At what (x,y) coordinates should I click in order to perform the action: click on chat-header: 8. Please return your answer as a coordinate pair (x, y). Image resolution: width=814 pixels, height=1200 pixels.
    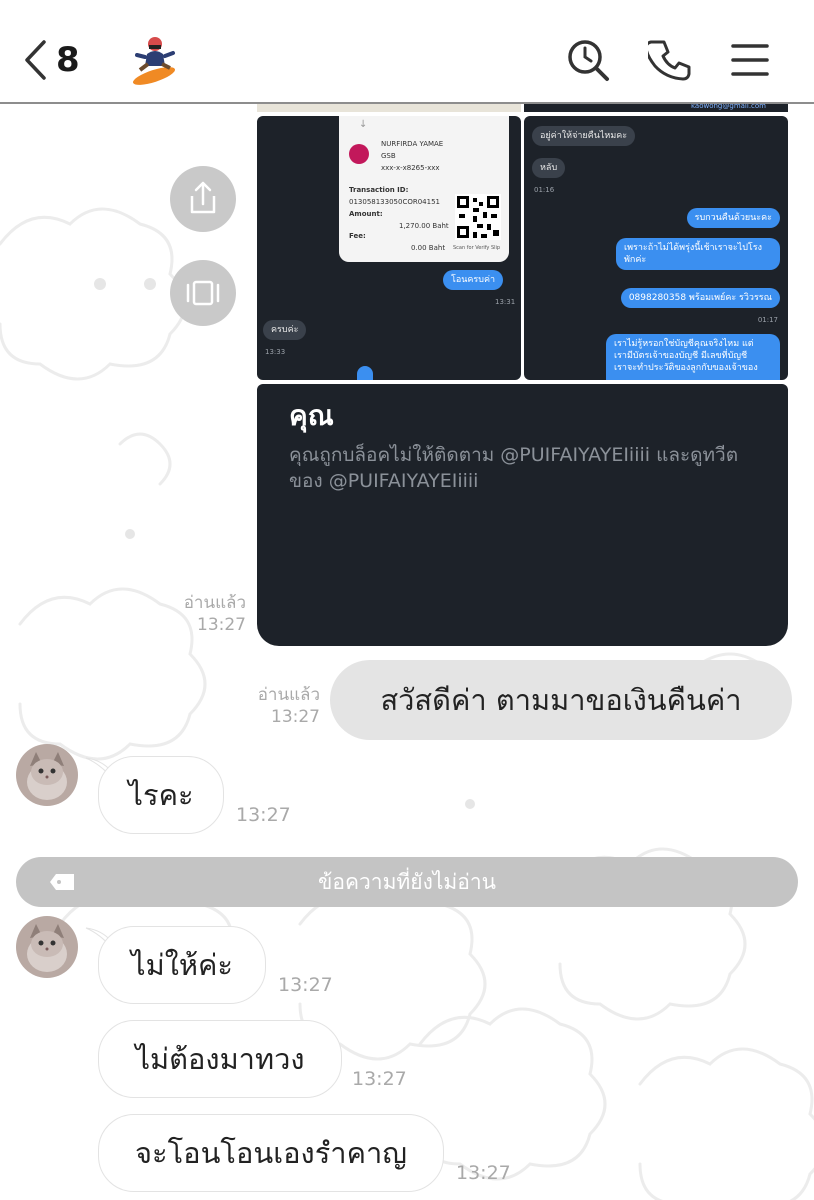
    Looking at the image, I should click on (407, 52).